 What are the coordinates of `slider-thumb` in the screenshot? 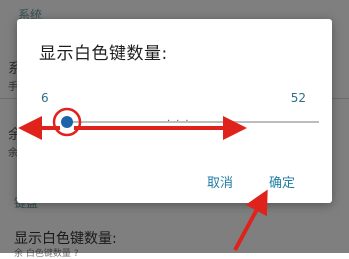 It's located at (67, 122).